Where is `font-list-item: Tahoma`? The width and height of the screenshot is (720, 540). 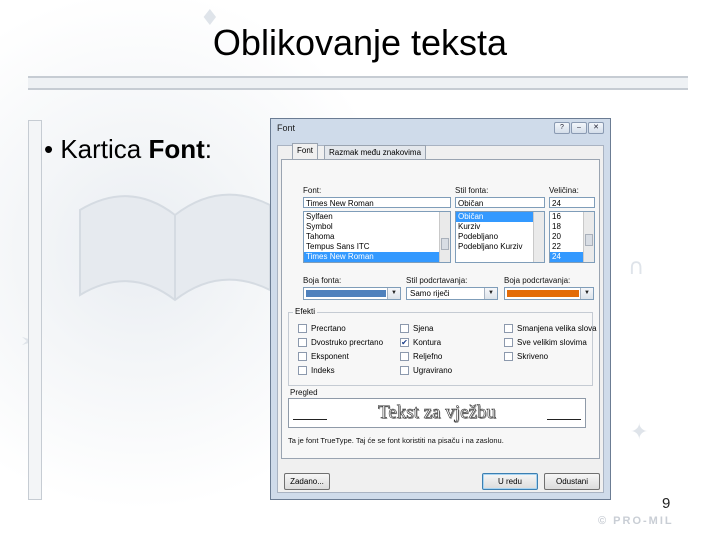
font-list-item: Tahoma is located at coordinates (377, 237).